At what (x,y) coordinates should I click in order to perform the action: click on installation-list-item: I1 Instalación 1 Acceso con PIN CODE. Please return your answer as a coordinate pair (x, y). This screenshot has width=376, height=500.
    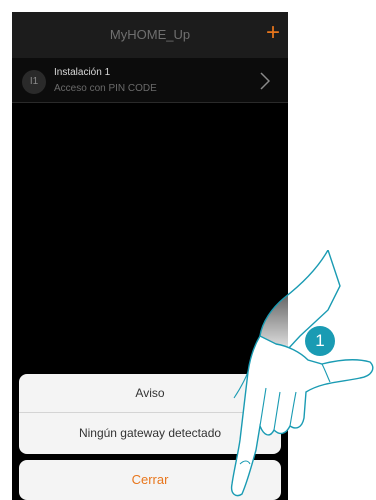
    Looking at the image, I should click on (150, 80).